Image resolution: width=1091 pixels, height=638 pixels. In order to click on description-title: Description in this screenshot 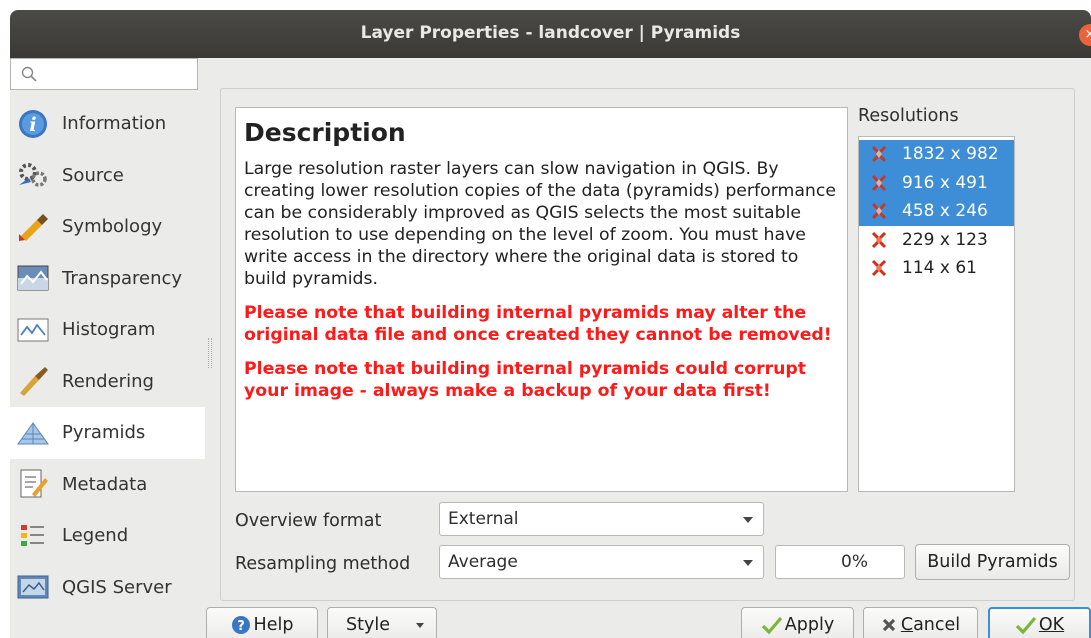, I will do `click(325, 132)`.